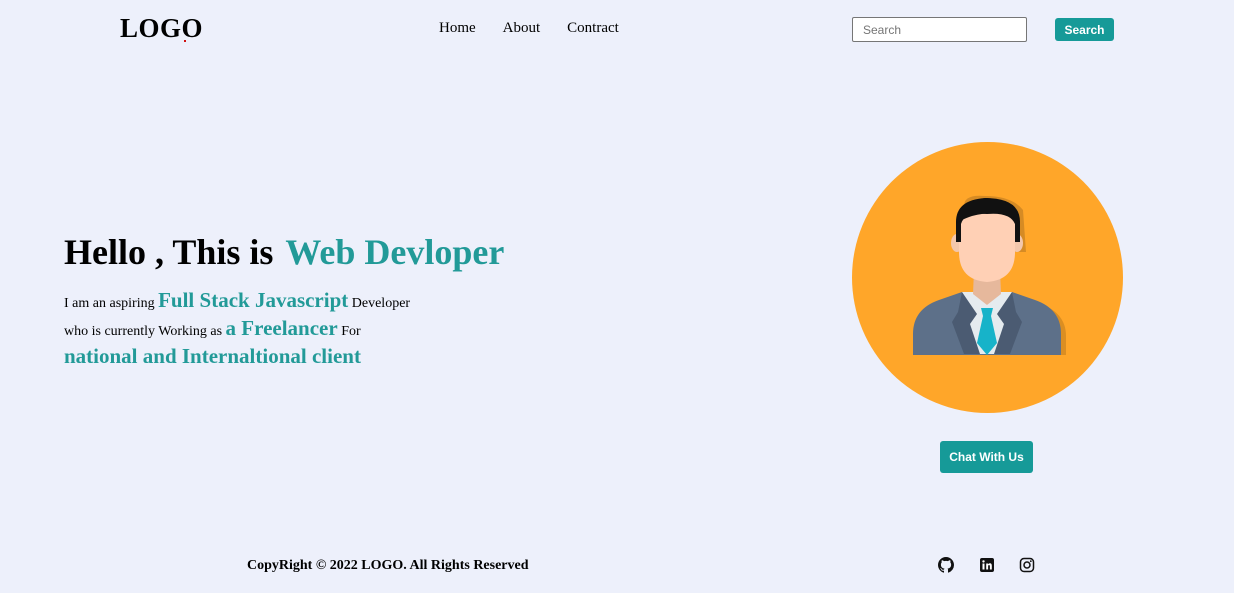 This screenshot has height=593, width=1234. What do you see at coordinates (395, 252) in the screenshot?
I see `hero-title-accent: Web Devloper` at bounding box center [395, 252].